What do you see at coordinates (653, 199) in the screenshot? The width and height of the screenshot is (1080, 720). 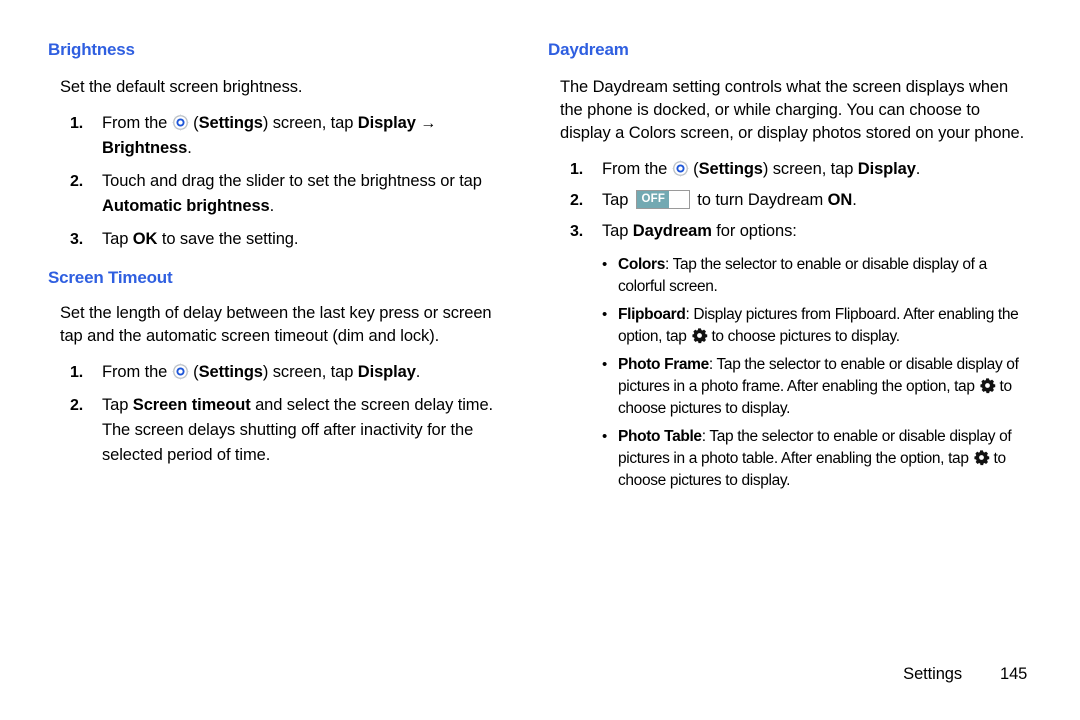 I see `toggle-off-label: OFF` at bounding box center [653, 199].